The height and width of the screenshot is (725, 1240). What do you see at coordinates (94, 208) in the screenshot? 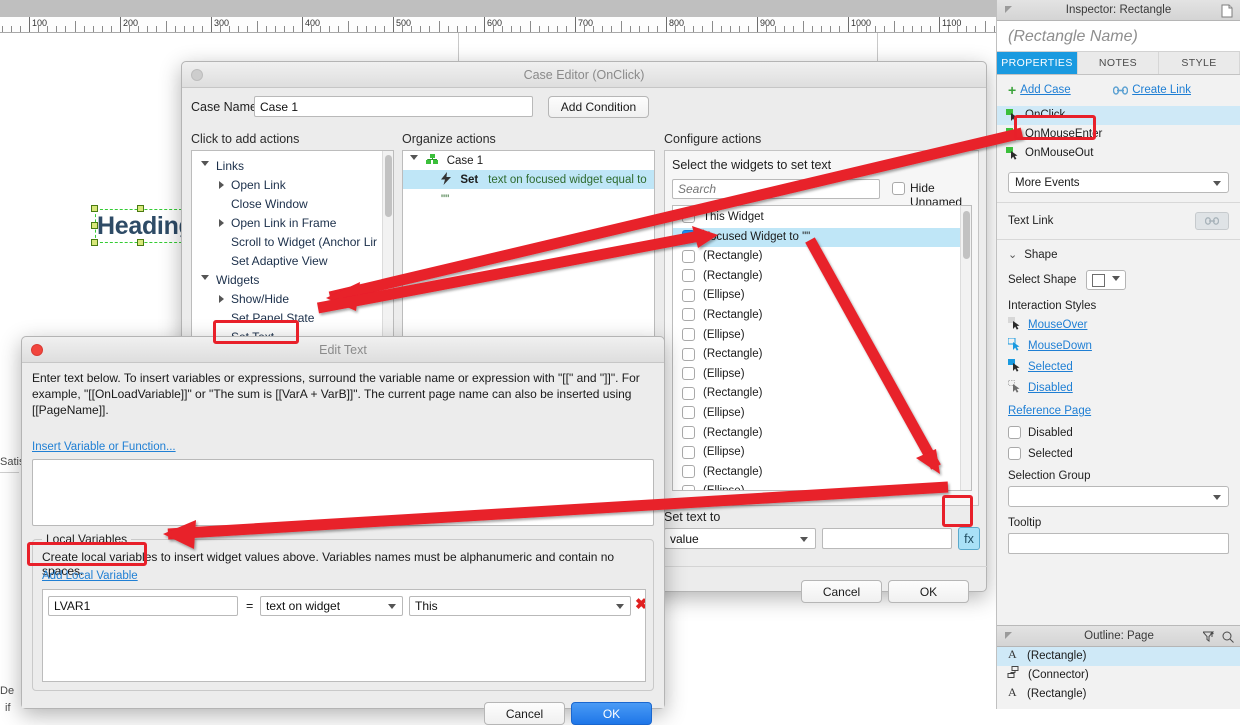
I see `resize-handle-nw` at bounding box center [94, 208].